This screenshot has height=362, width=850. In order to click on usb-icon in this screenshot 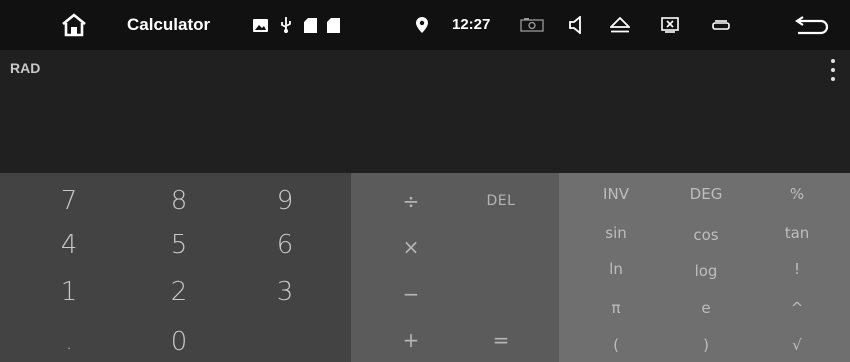, I will do `click(286, 25)`.